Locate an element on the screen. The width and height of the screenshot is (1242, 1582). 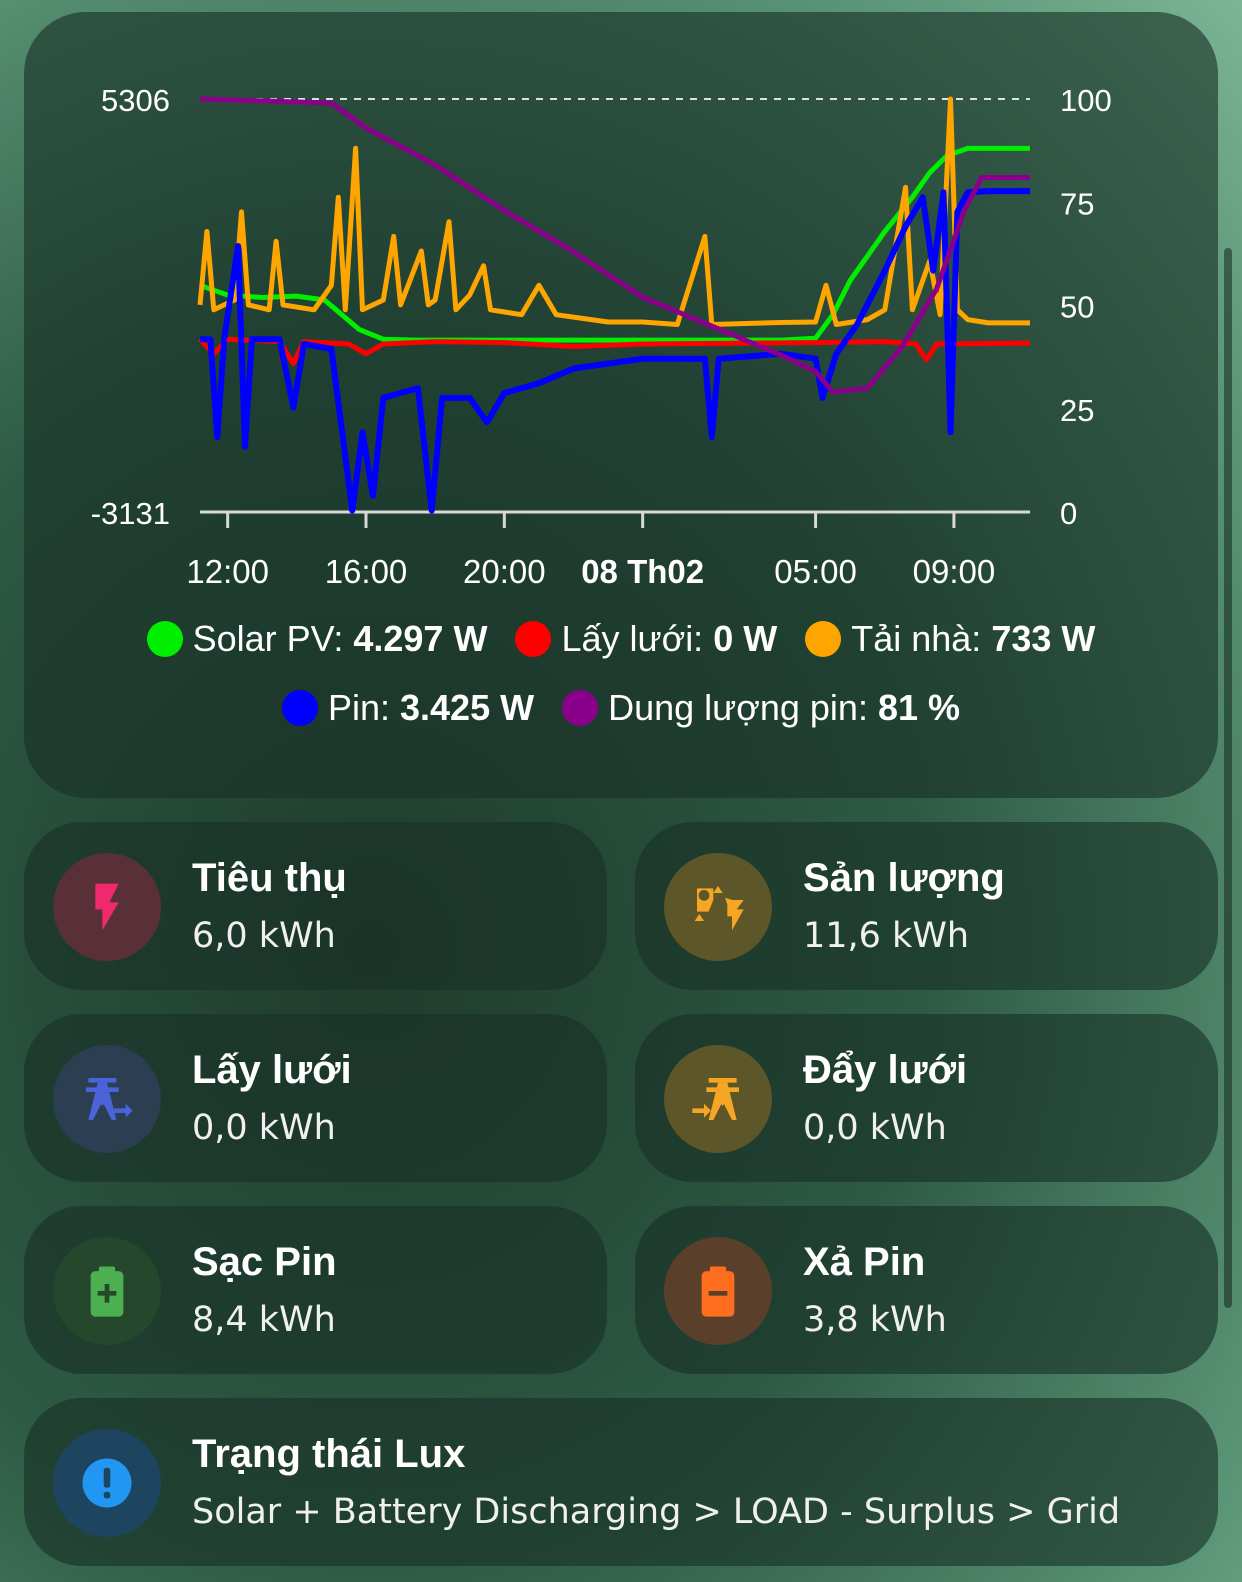
solar-power-icon-badge is located at coordinates (718, 907).